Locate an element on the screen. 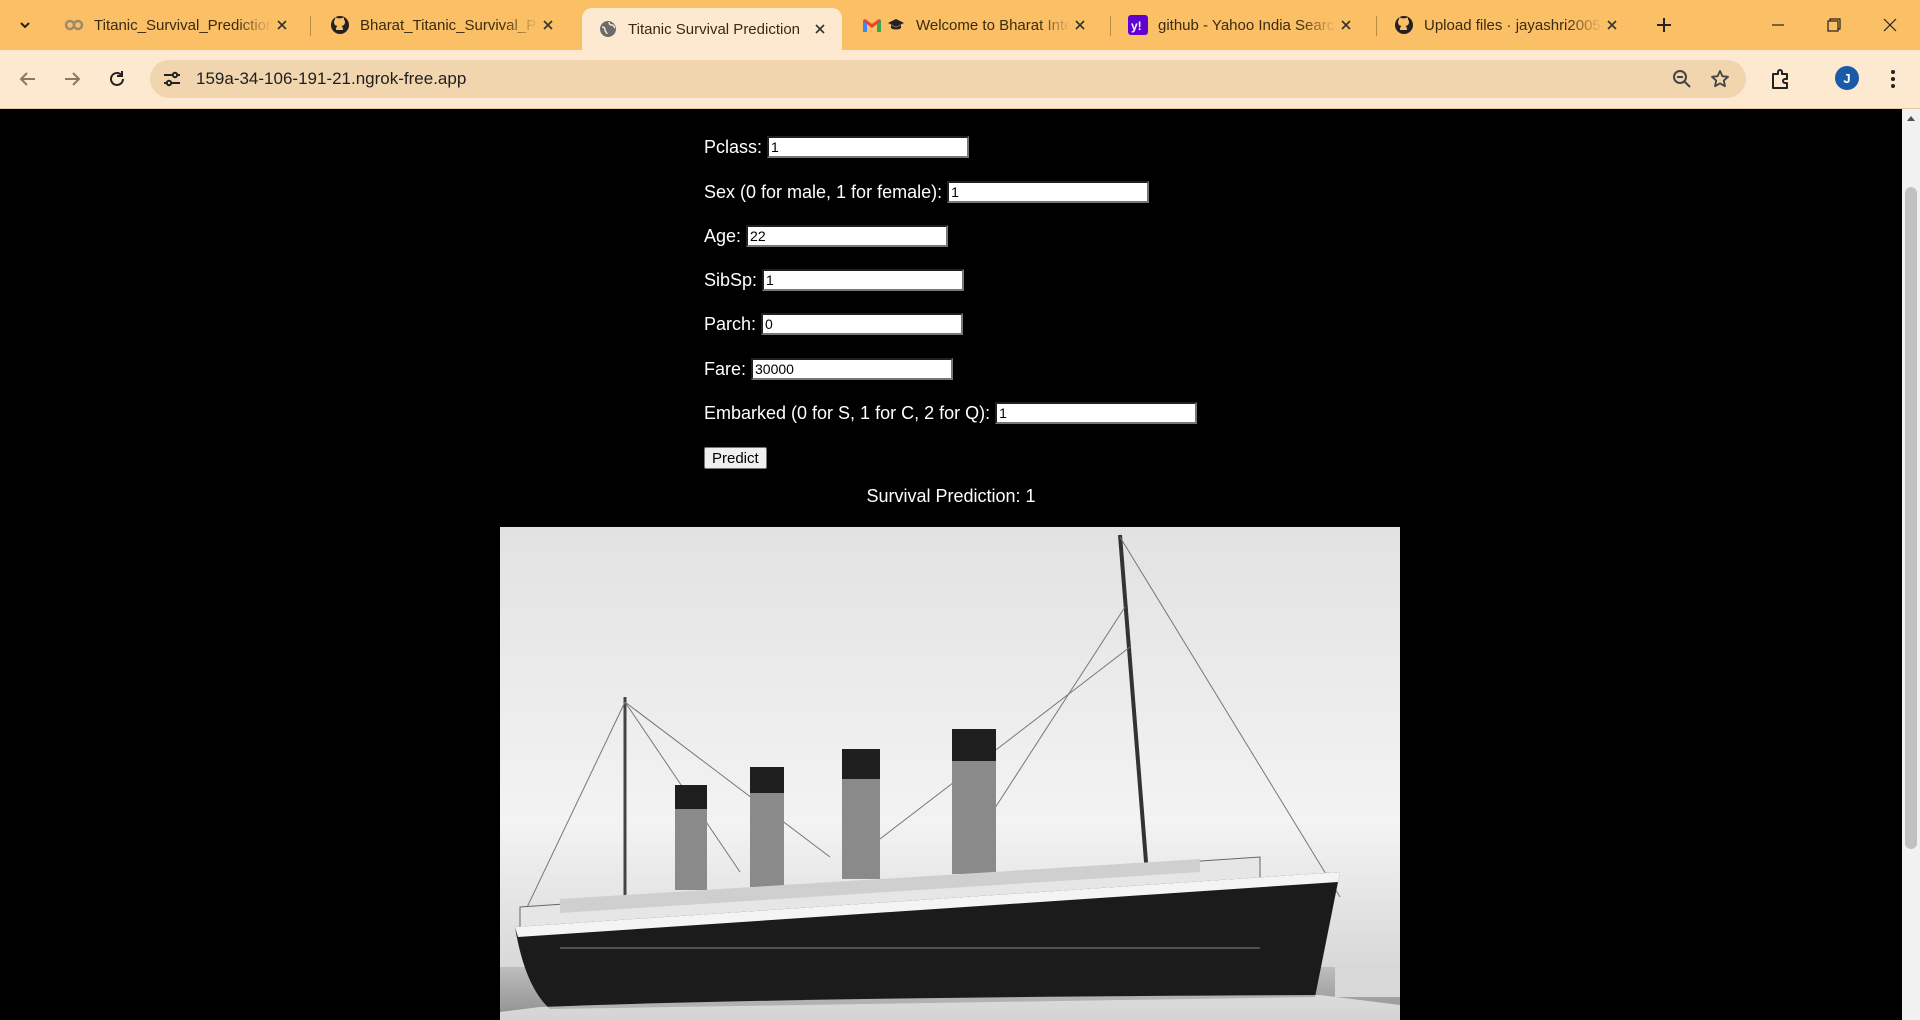 The width and height of the screenshot is (1920, 1020). tab-search-button is located at coordinates (25, 25).